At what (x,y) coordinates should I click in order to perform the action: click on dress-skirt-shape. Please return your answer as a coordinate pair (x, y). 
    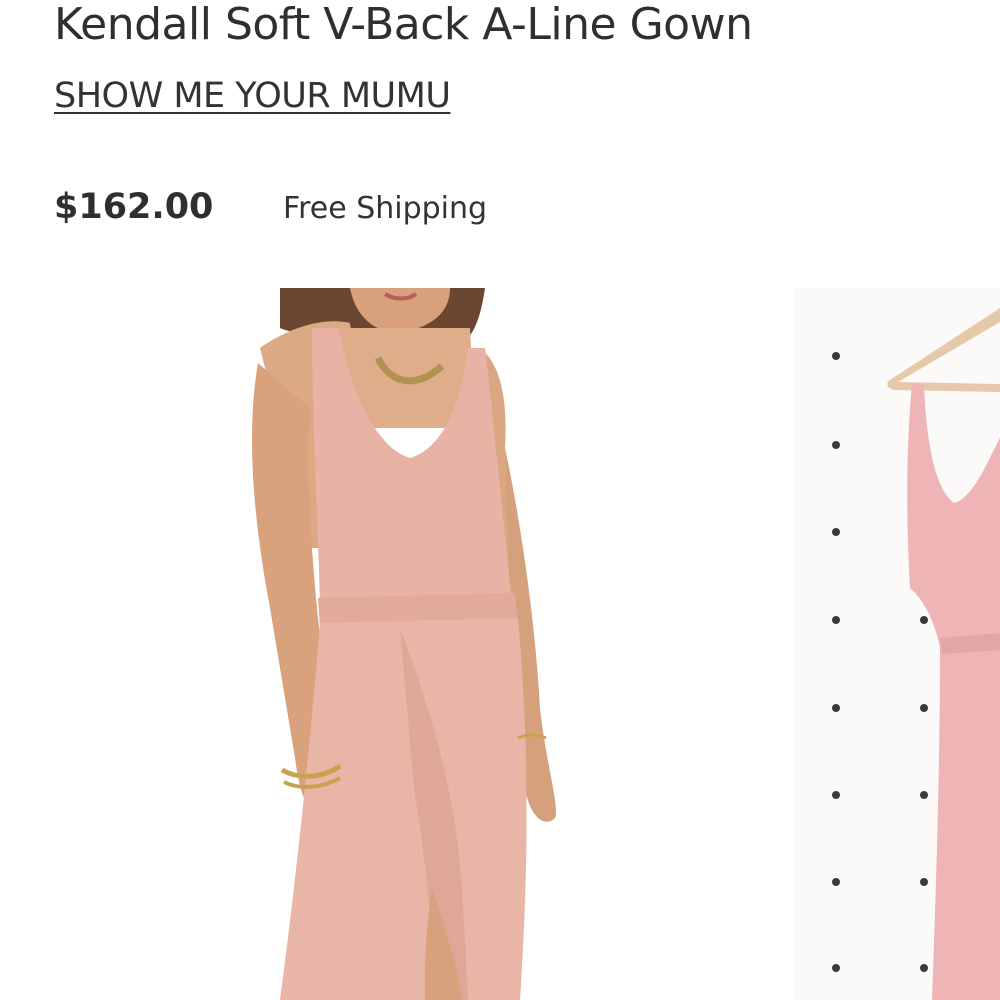
    Looking at the image, I should click on (403, 809).